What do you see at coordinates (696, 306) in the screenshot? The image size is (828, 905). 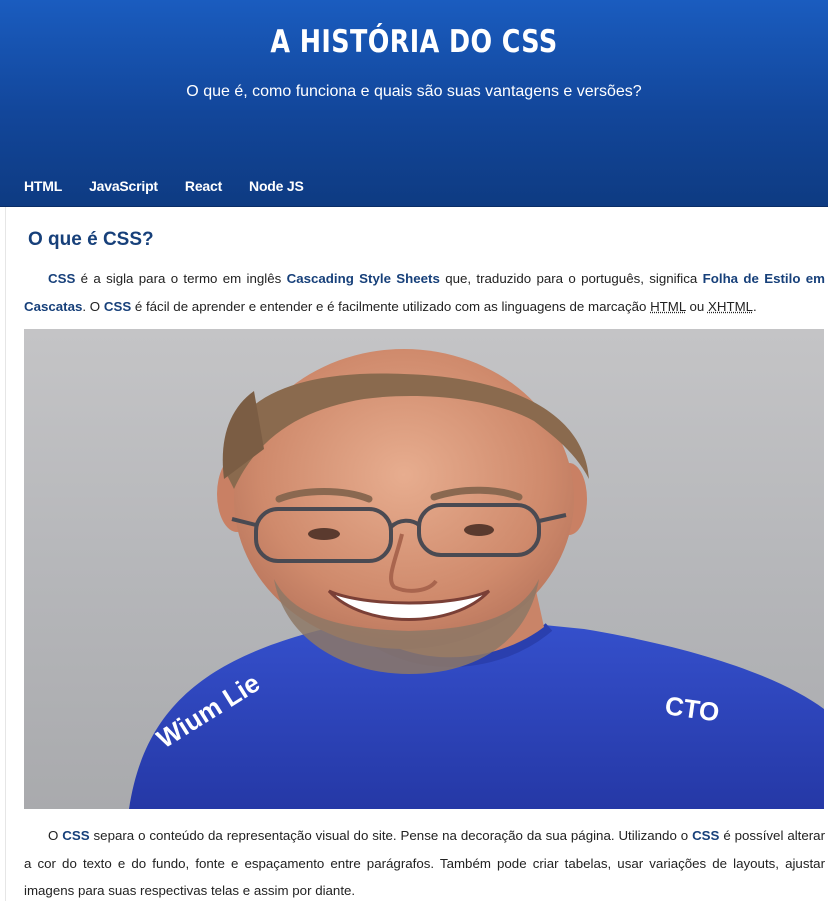 I see `text-fragment: ou` at bounding box center [696, 306].